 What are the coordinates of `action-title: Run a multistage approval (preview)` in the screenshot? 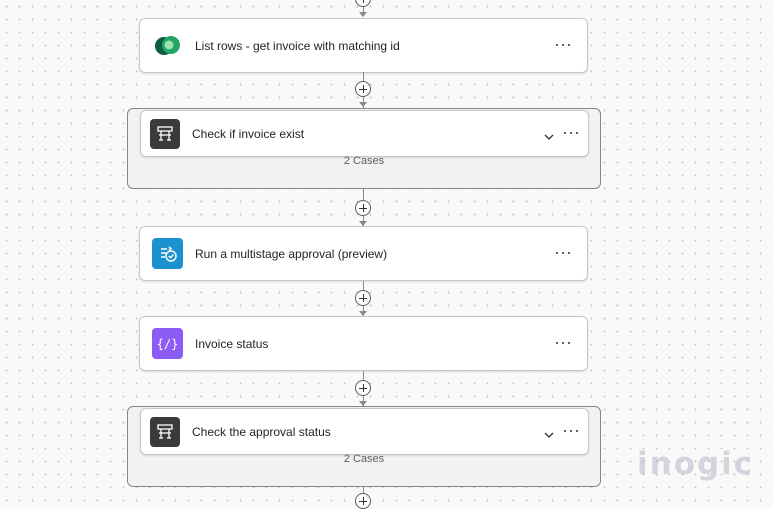 It's located at (291, 253).